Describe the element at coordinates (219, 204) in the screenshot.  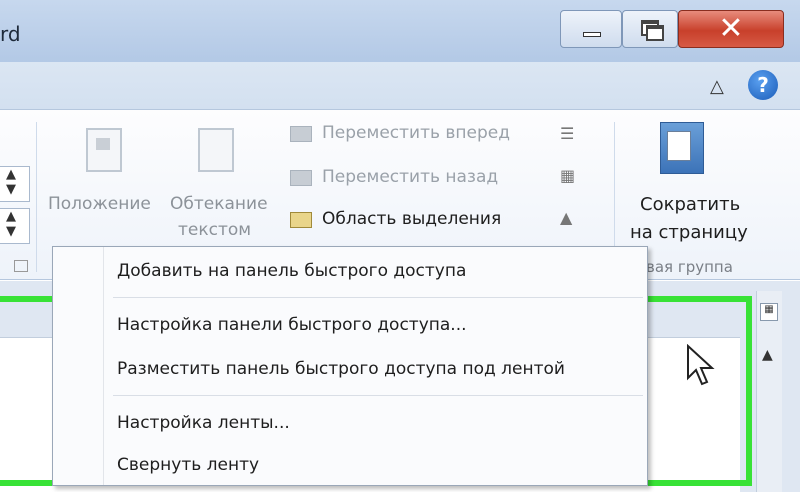
I see `text-wrap-label: Обтекание` at that location.